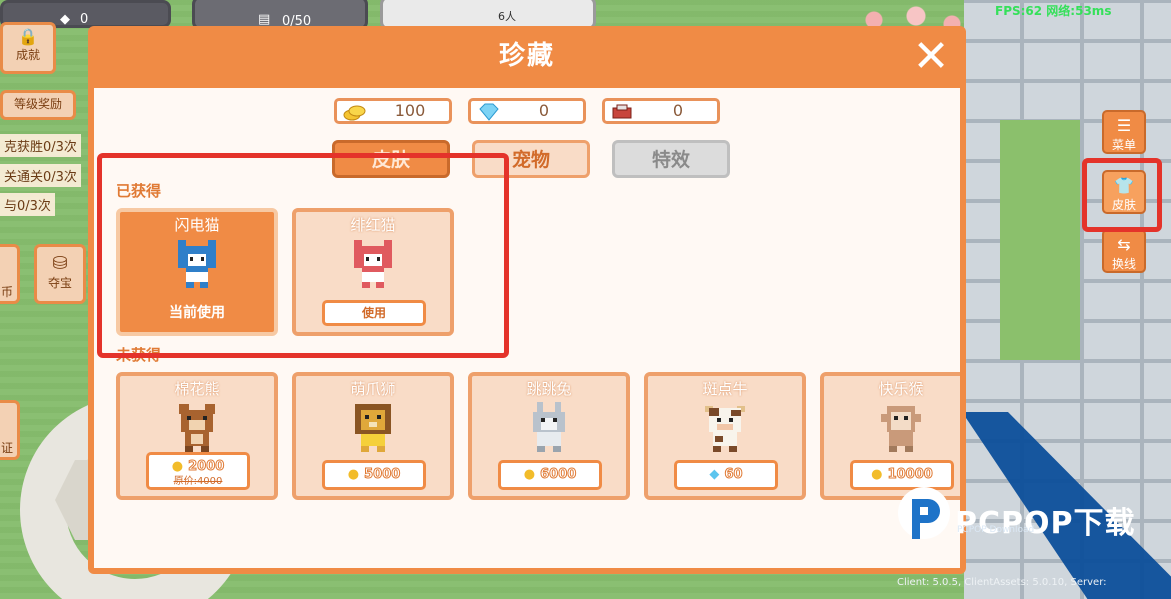 This screenshot has height=599, width=1171. Describe the element at coordinates (198, 481) in the screenshot. I see `original-price: 原价:4000` at that location.